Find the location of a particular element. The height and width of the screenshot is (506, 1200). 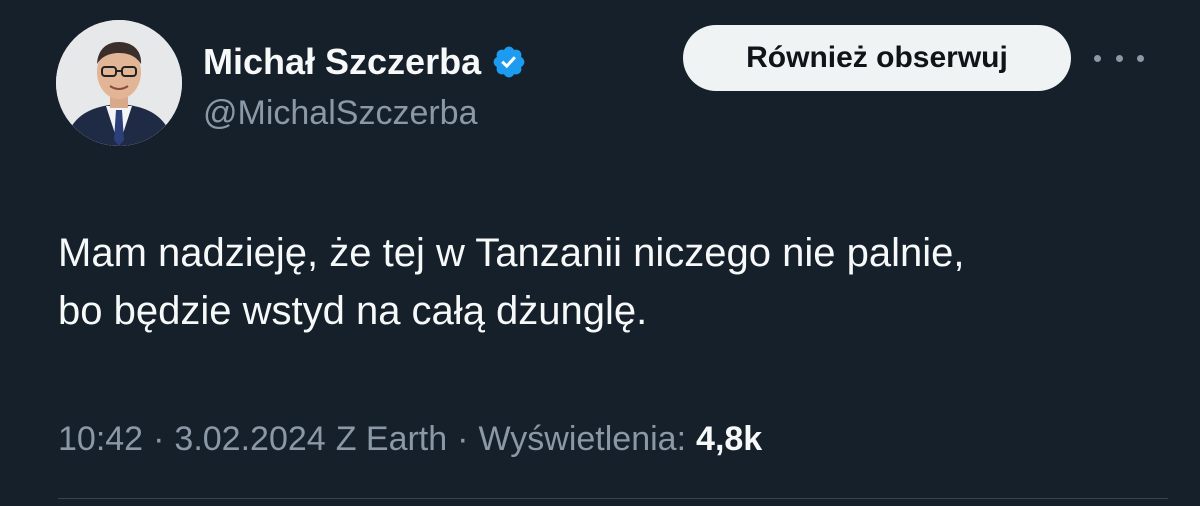

avatar-photo-icon is located at coordinates (119, 83).